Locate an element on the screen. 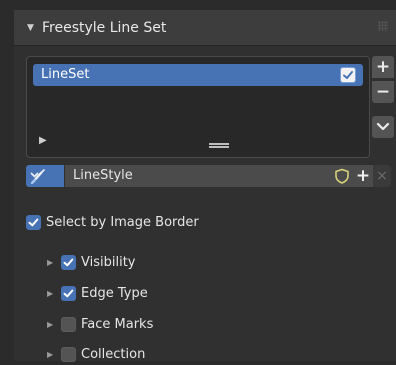 This screenshot has height=365, width=396. lineset-specials-button is located at coordinates (383, 127).